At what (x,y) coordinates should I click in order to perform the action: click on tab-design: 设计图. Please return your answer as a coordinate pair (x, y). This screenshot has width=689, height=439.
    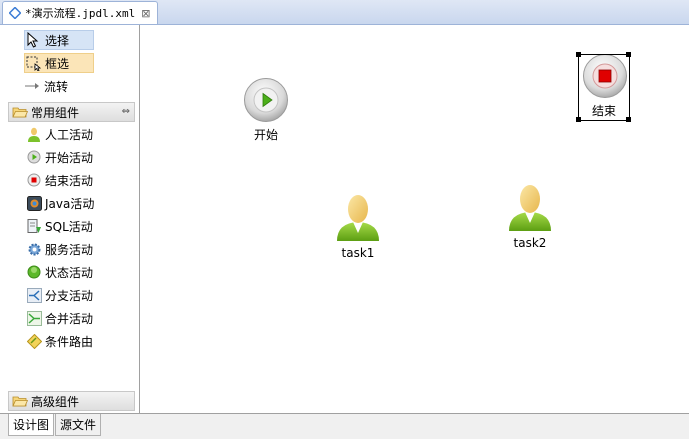
    Looking at the image, I should click on (31, 425).